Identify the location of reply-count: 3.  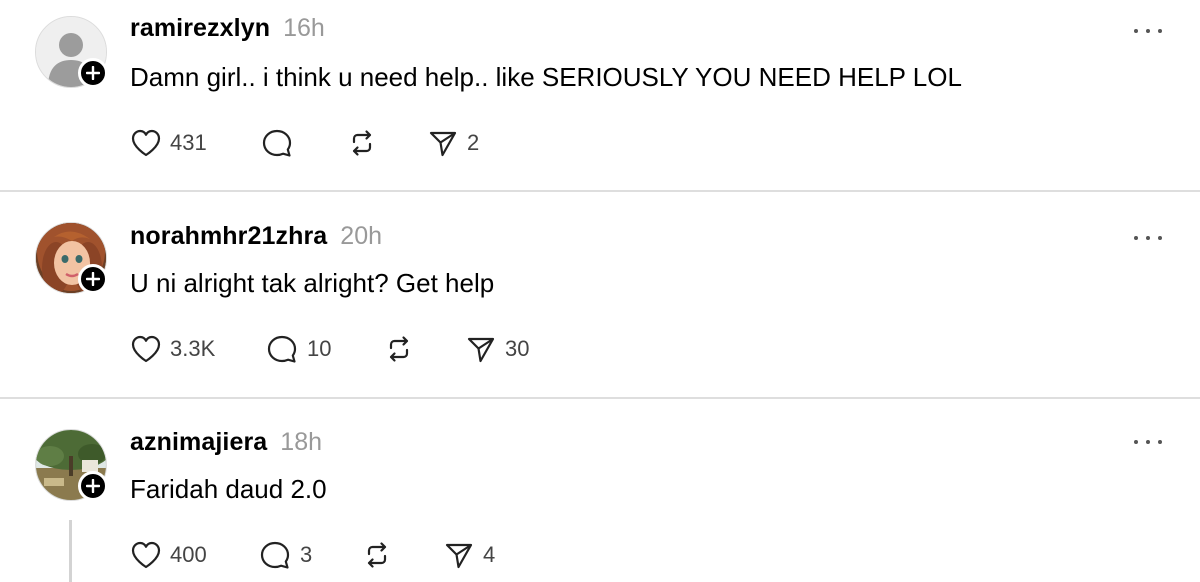
(306, 554).